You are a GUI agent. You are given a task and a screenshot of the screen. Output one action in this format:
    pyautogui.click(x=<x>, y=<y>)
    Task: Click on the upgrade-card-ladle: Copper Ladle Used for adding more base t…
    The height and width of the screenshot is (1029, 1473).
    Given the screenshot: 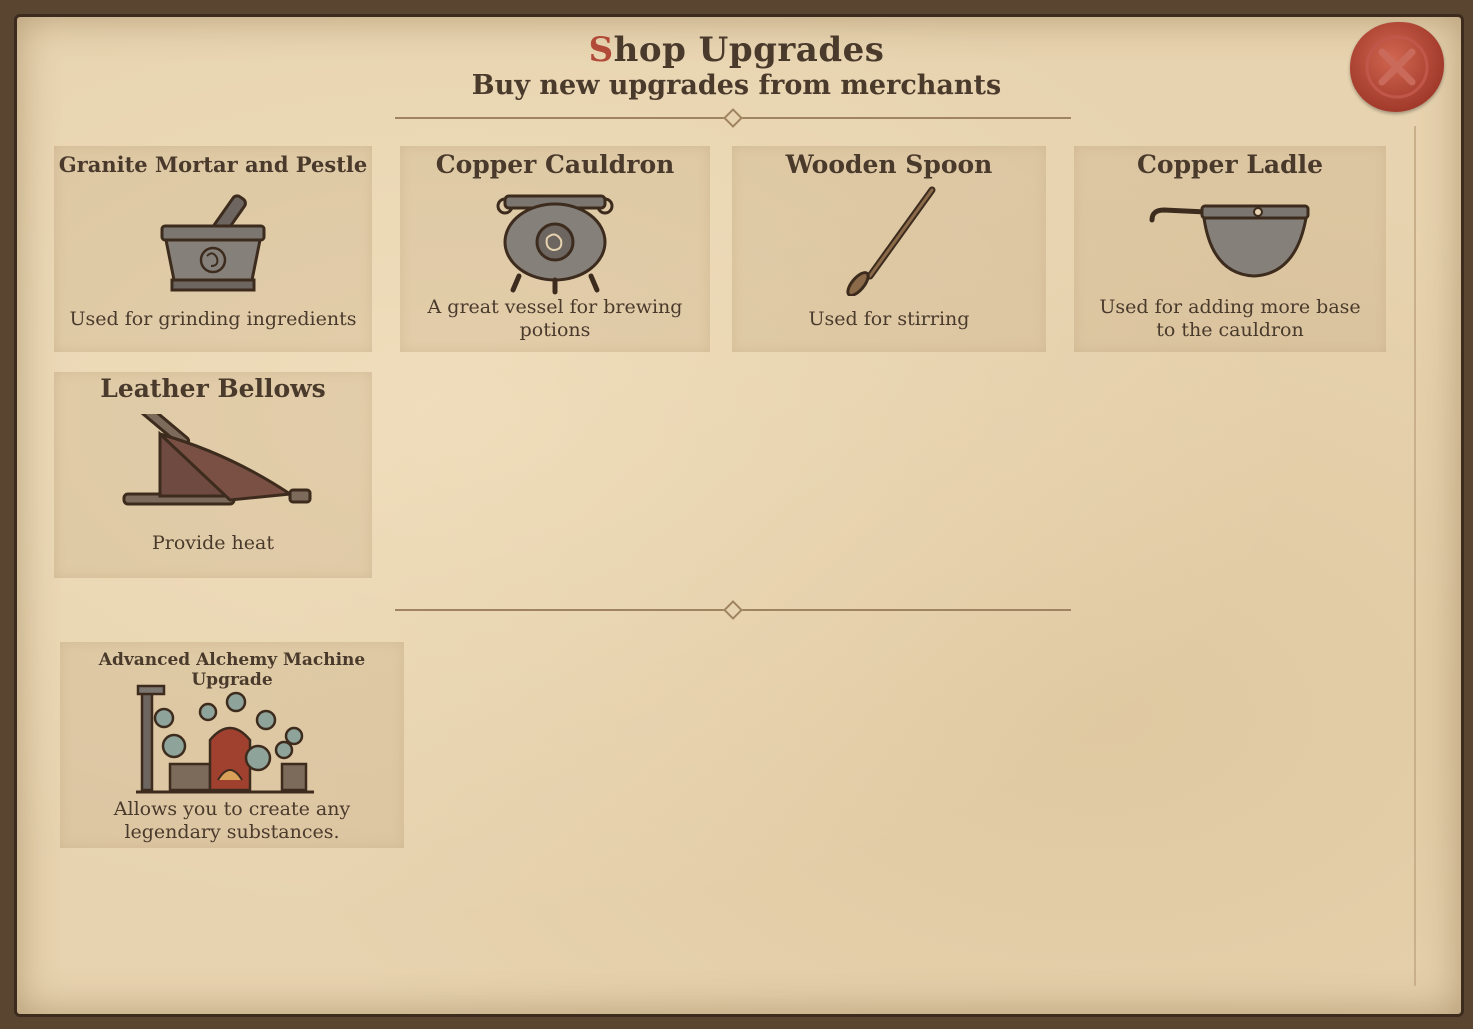 What is the action you would take?
    pyautogui.click(x=1230, y=249)
    